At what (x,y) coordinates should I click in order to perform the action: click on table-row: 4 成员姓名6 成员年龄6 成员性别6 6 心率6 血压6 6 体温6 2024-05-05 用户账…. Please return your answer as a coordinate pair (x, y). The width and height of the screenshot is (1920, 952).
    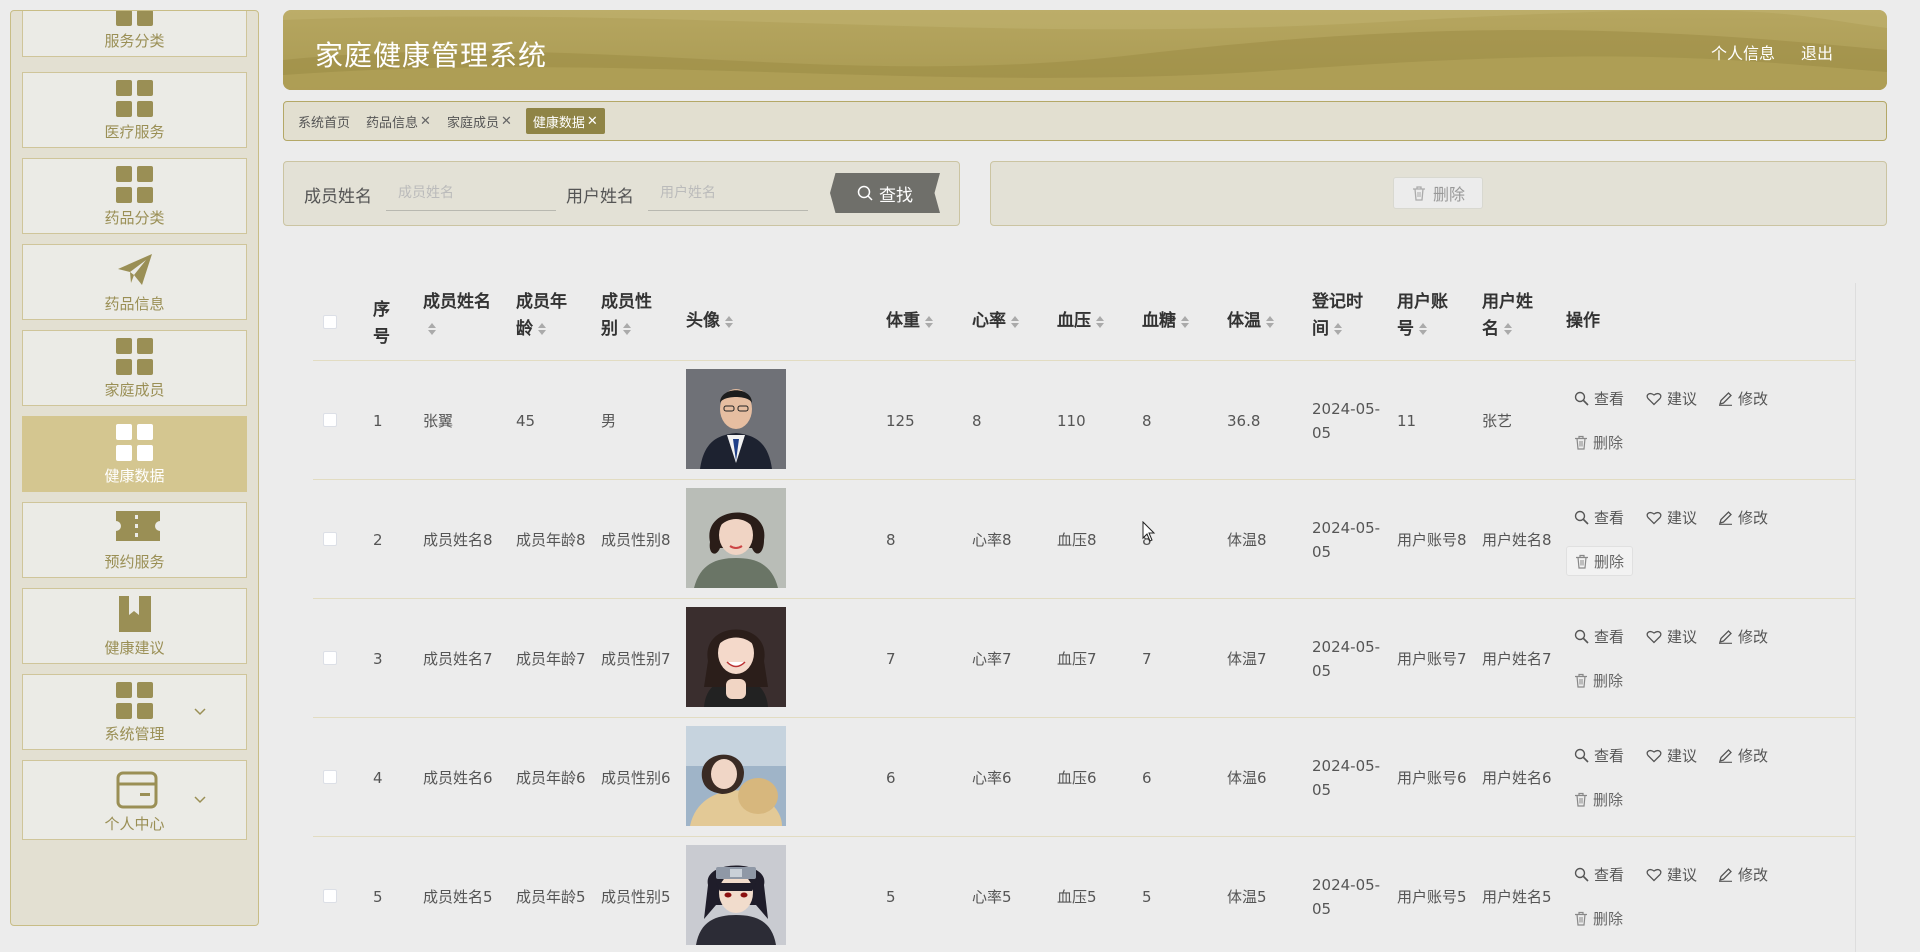
    Looking at the image, I should click on (1084, 777).